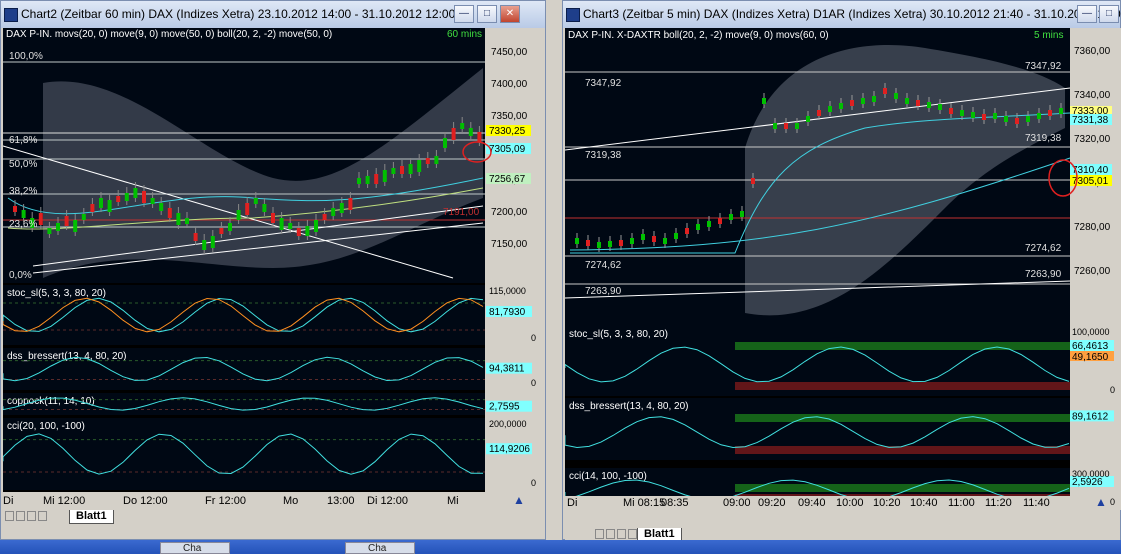 The height and width of the screenshot is (554, 1121). What do you see at coordinates (290, 501) in the screenshot?
I see `x-axis-tick: Mo` at bounding box center [290, 501].